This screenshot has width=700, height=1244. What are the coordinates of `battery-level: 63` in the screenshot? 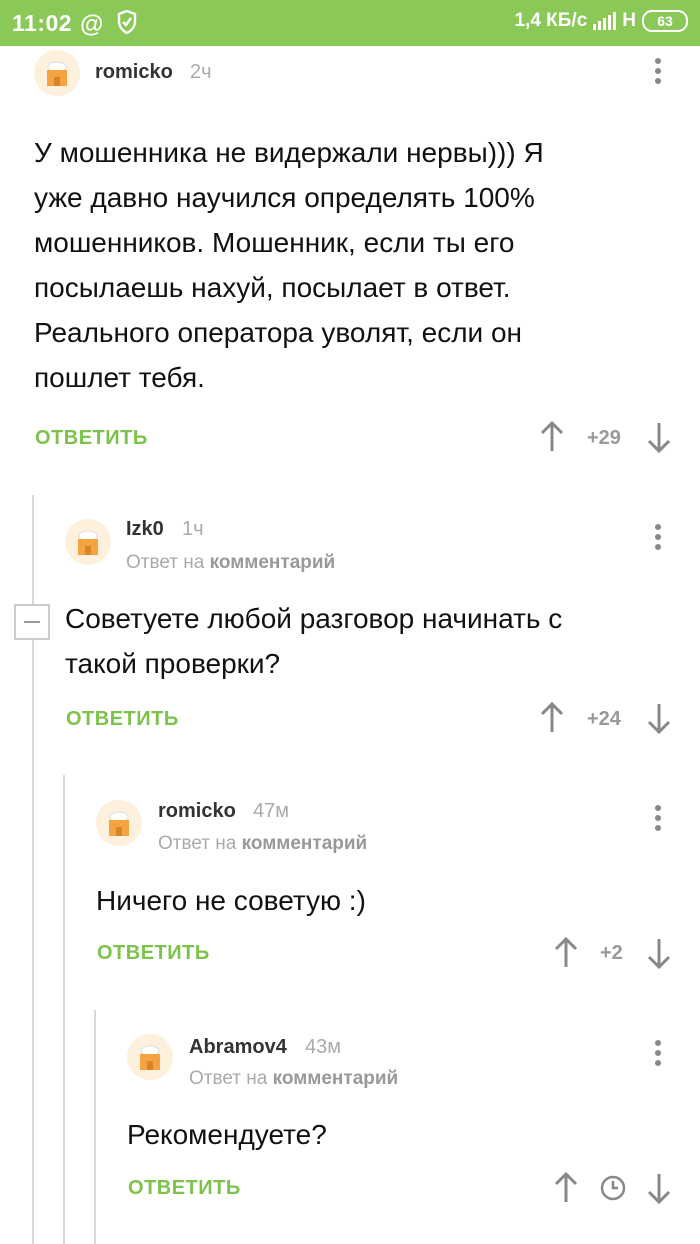 It's located at (665, 21).